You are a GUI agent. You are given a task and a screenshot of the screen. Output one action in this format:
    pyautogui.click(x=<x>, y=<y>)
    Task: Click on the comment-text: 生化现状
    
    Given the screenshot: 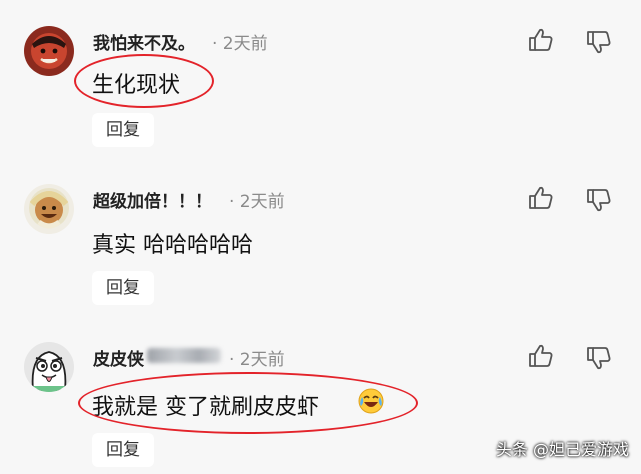 What is the action you would take?
    pyautogui.click(x=136, y=85)
    